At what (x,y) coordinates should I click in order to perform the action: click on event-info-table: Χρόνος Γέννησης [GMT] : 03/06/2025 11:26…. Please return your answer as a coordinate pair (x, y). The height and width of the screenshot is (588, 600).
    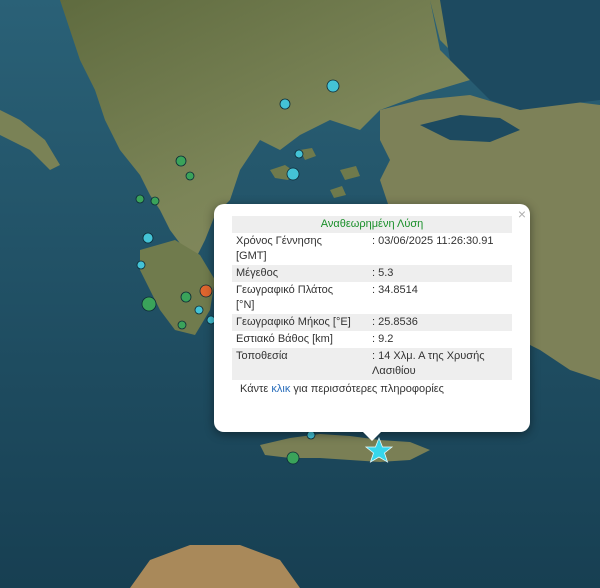
    Looking at the image, I should click on (372, 306).